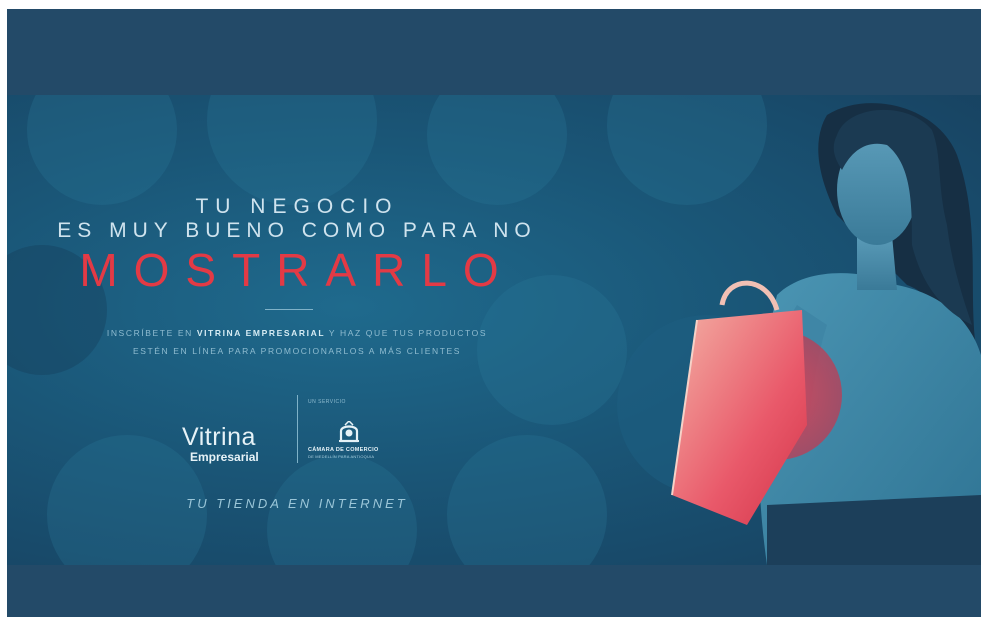  What do you see at coordinates (151, 333) in the screenshot?
I see `desc-pre: INSCRÍBETE EN` at bounding box center [151, 333].